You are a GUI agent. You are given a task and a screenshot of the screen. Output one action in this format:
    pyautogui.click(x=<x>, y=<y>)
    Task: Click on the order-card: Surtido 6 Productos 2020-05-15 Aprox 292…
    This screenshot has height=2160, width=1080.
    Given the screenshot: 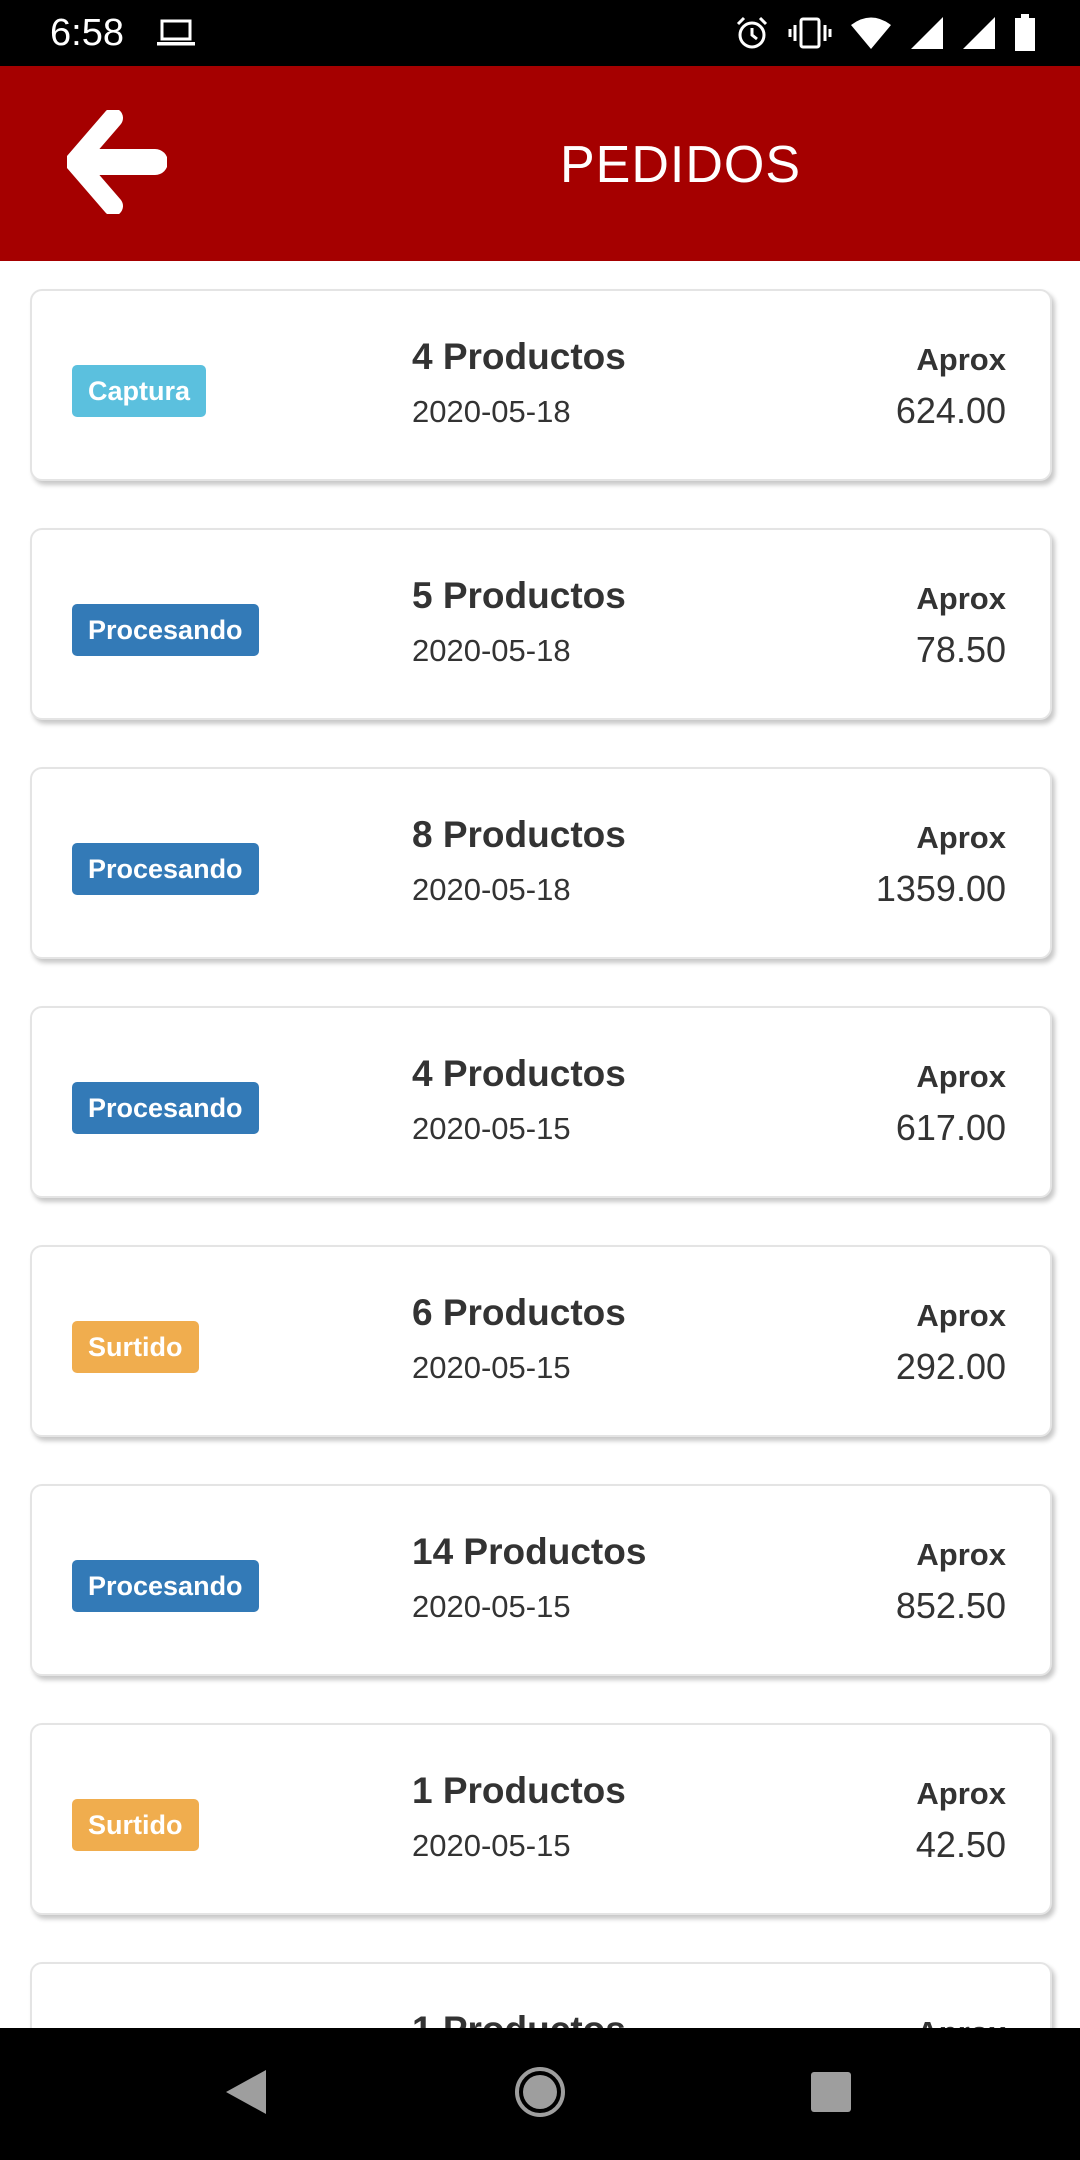 What is the action you would take?
    pyautogui.click(x=541, y=1341)
    